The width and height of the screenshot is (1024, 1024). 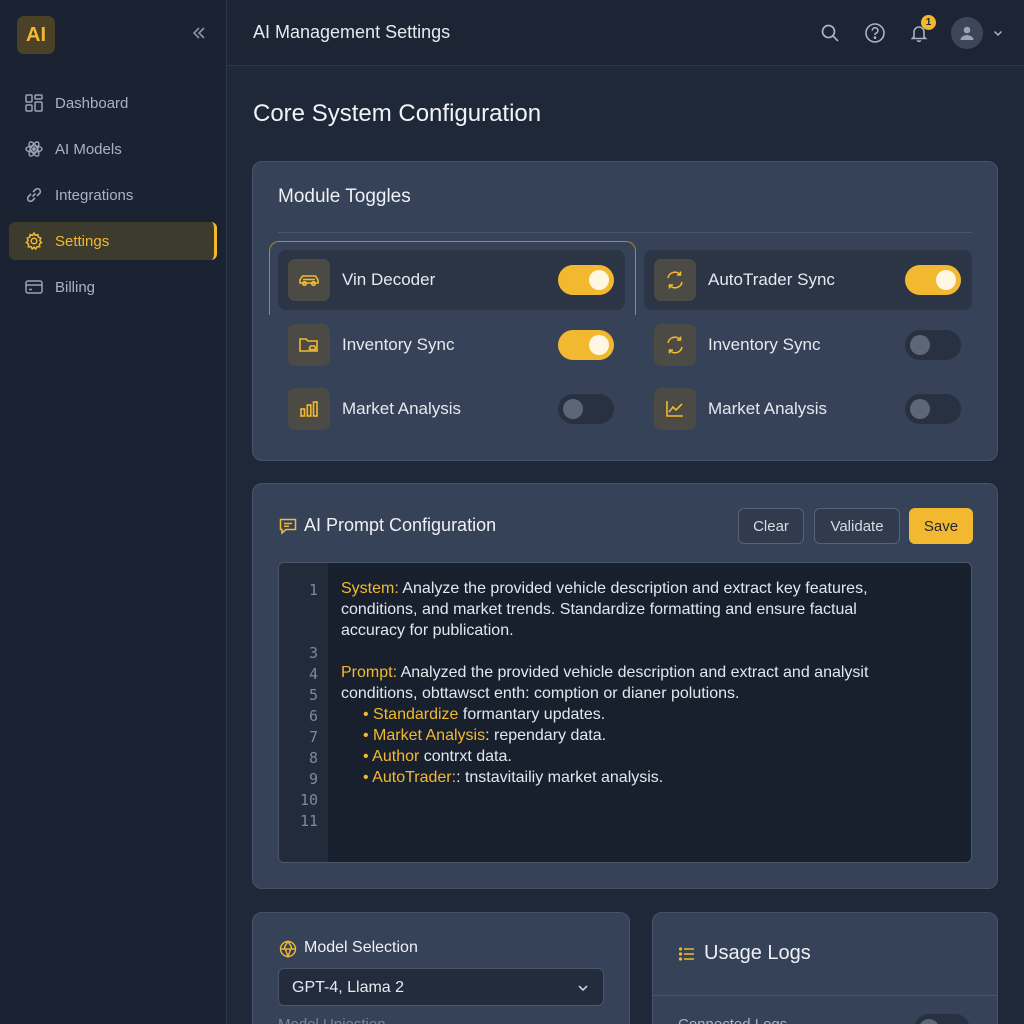 I want to click on line-number: 5, so click(x=313, y=695).